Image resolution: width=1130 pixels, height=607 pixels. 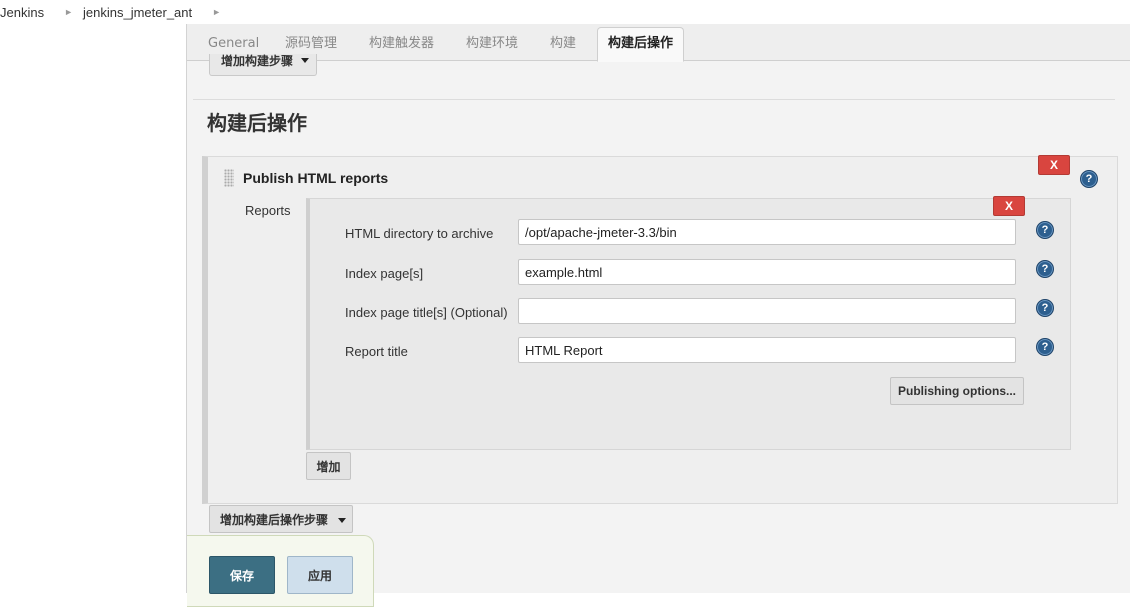 What do you see at coordinates (654, 99) in the screenshot?
I see `section-divider` at bounding box center [654, 99].